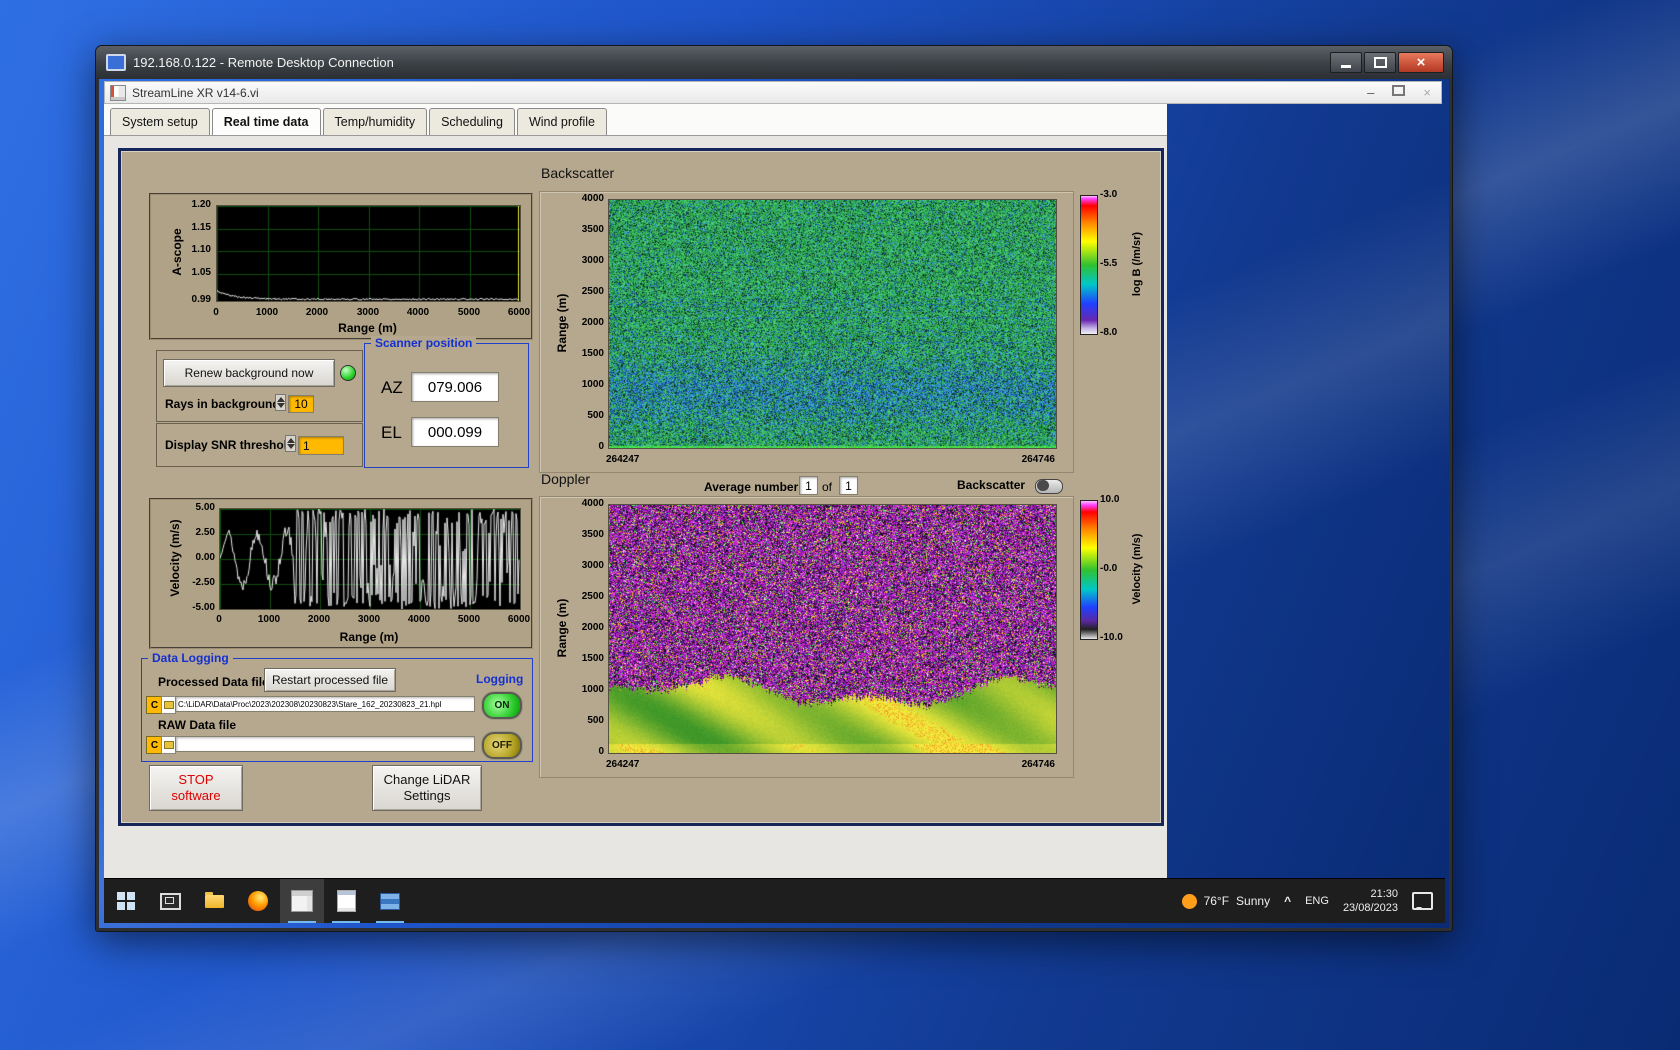 This screenshot has width=1680, height=1050. What do you see at coordinates (427, 795) in the screenshot?
I see `change-button-line2: Settings` at bounding box center [427, 795].